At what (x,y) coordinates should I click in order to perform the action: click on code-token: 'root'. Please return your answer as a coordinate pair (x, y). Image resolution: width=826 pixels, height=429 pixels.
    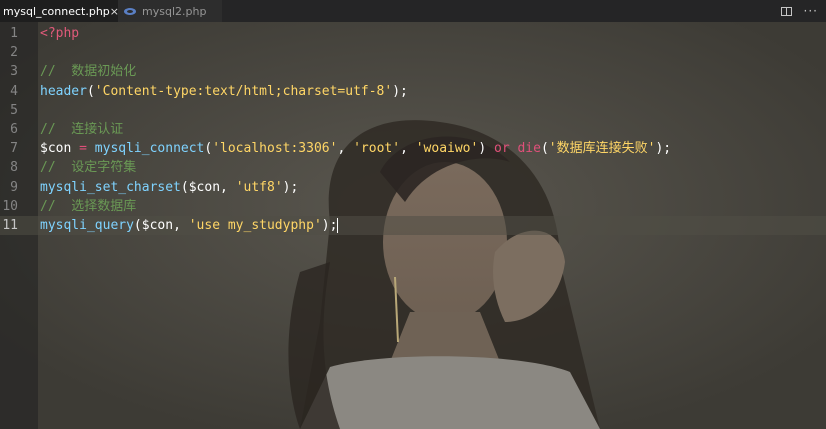
    Looking at the image, I should click on (377, 149).